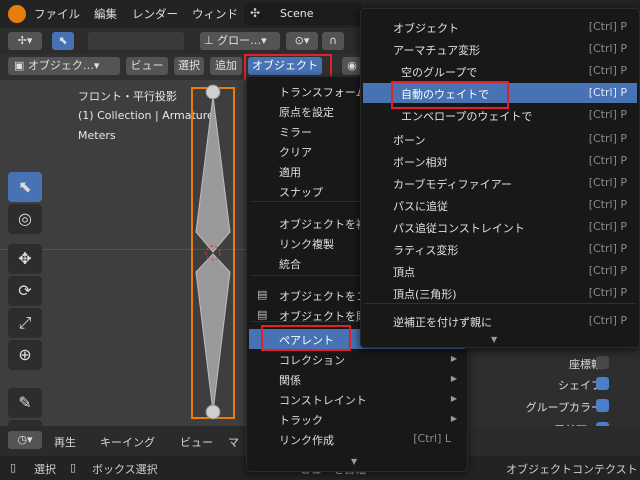  I want to click on menu-file: ファイル, so click(57, 14).